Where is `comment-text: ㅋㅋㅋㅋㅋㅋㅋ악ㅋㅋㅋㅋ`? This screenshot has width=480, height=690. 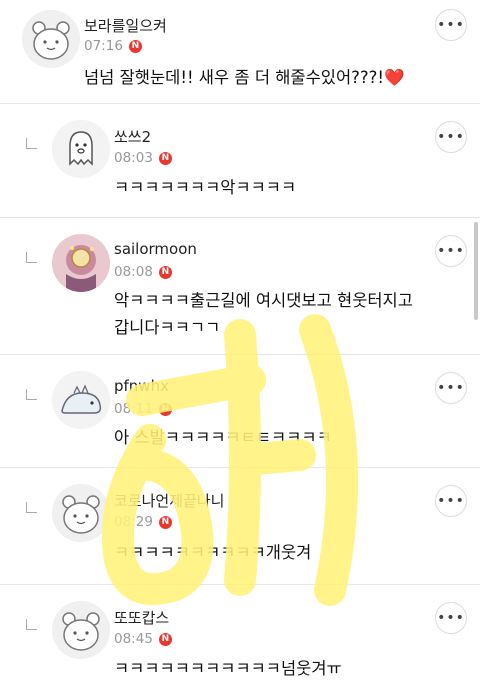
comment-text: ㅋㅋㅋㅋㅋㅋㅋ악ㅋㅋㅋㅋ is located at coordinates (205, 187).